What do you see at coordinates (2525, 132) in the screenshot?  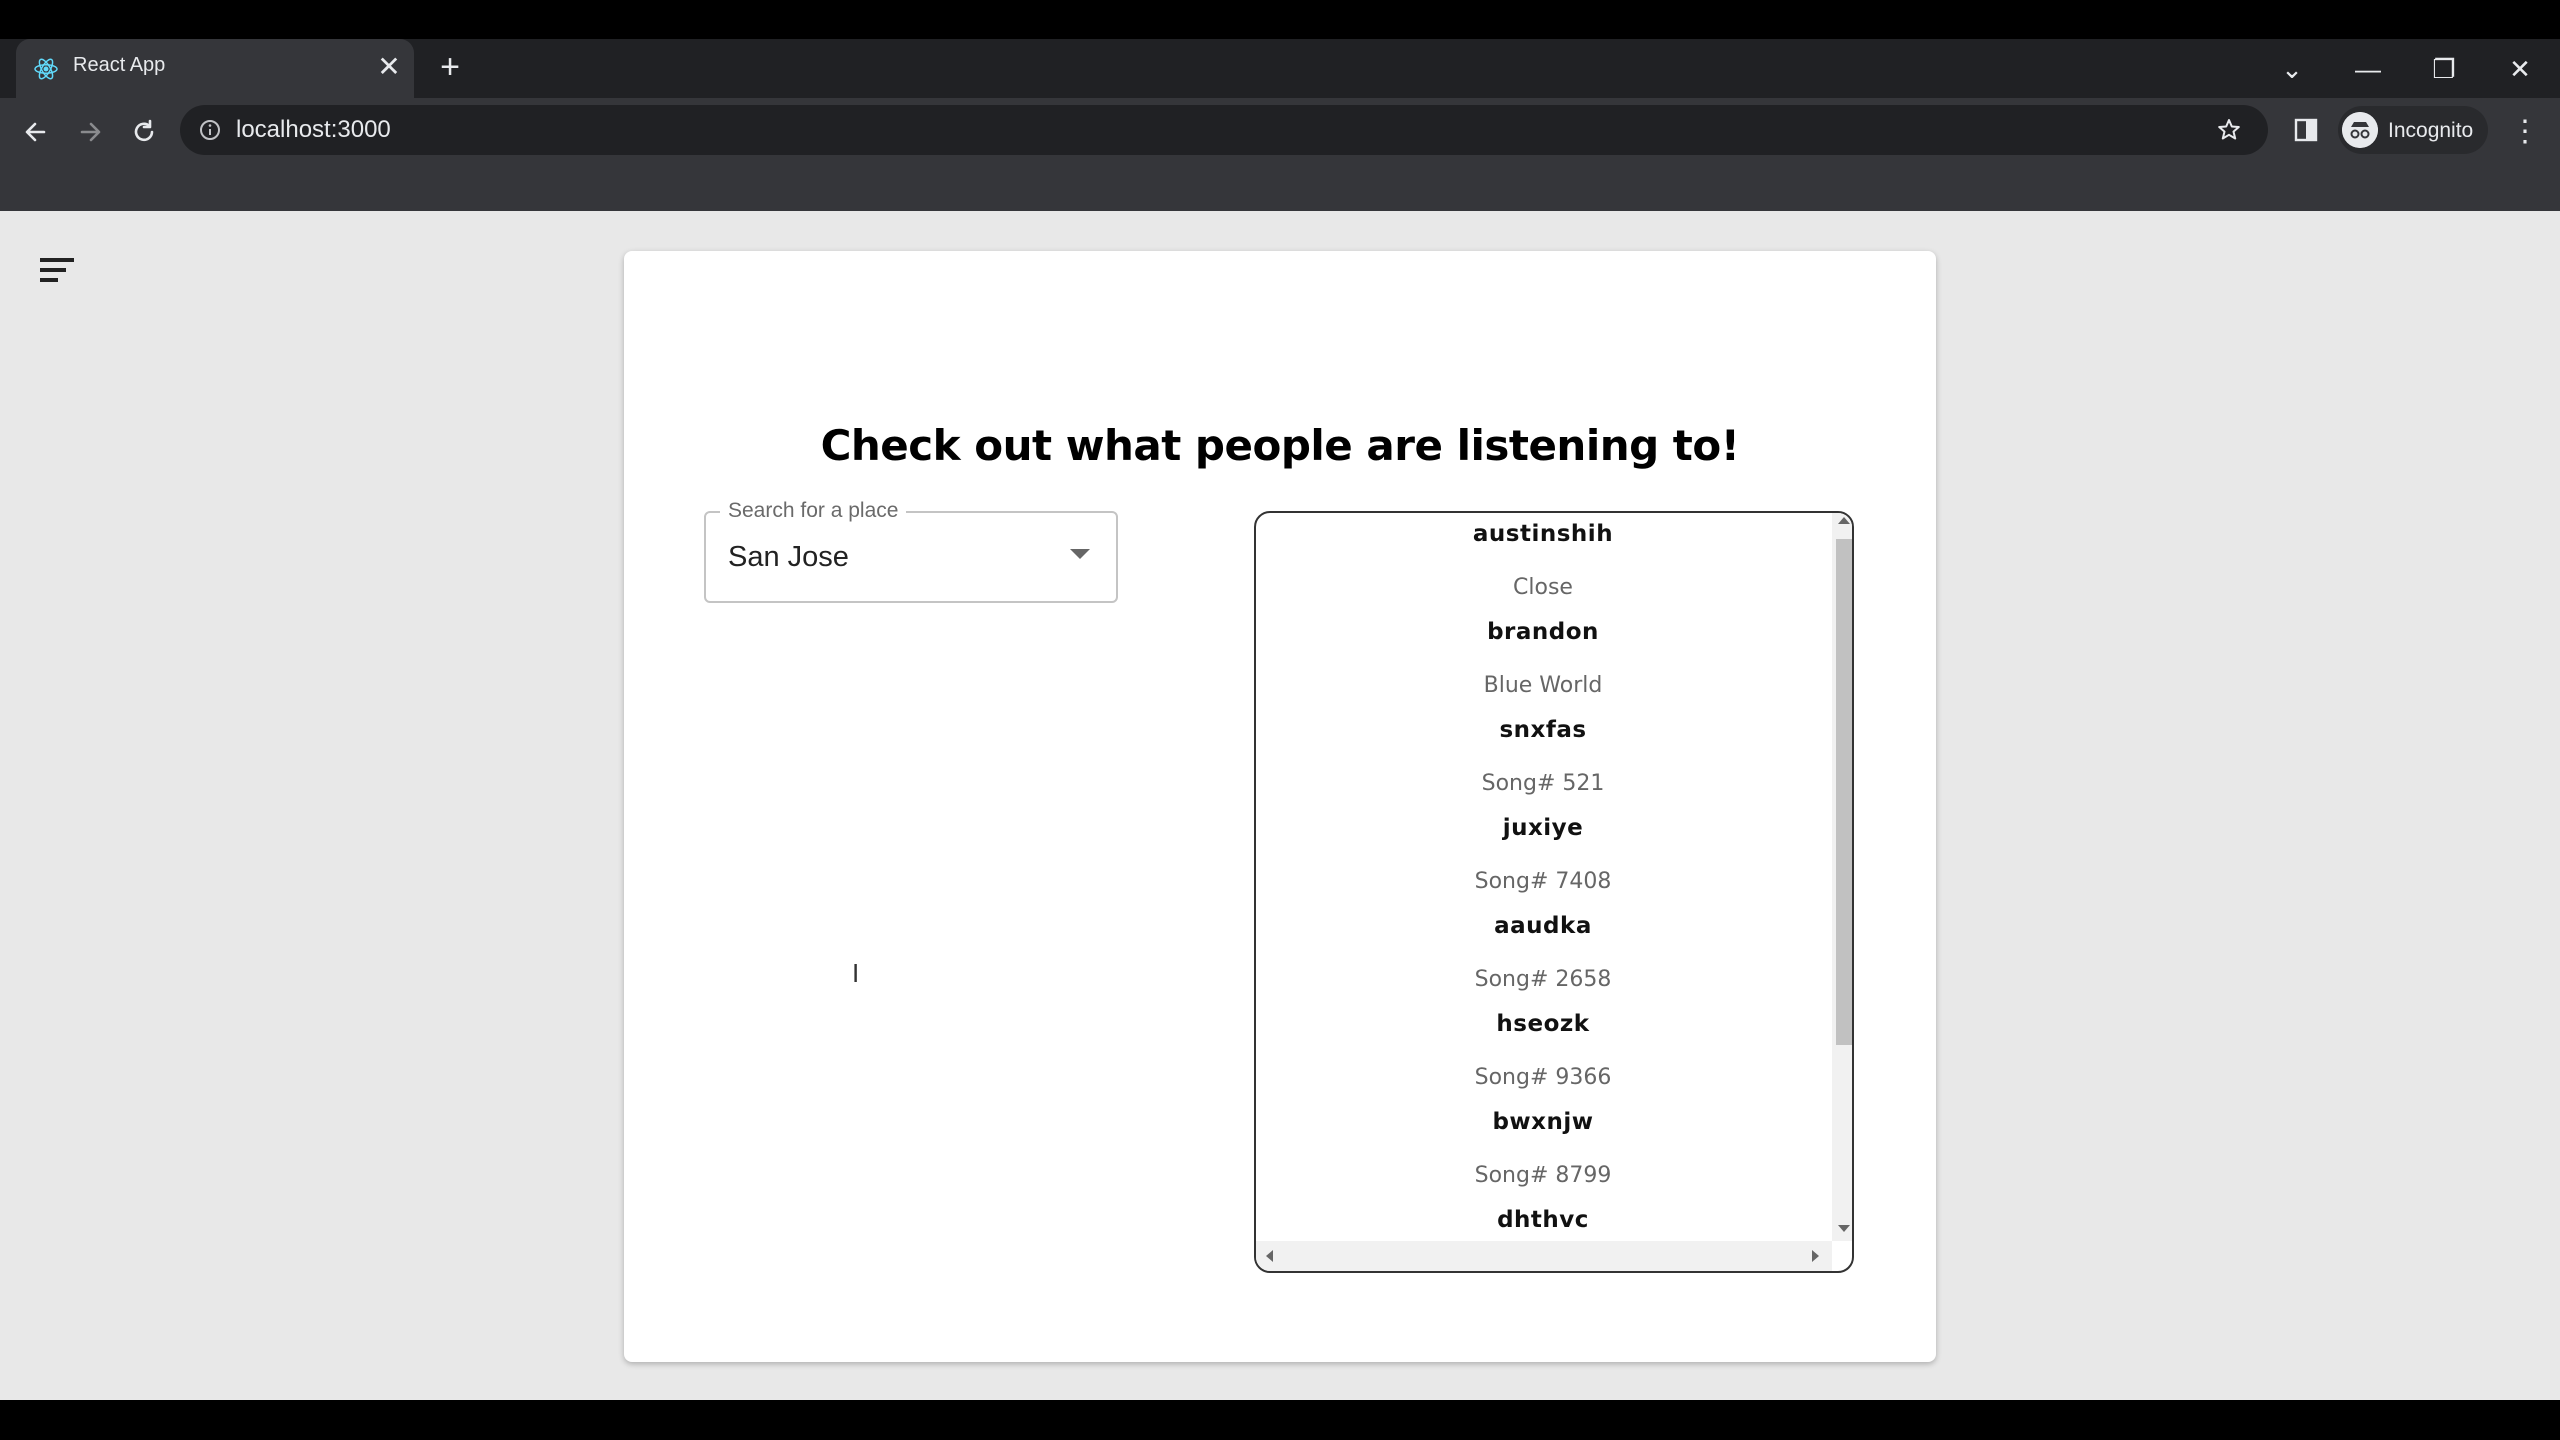 I see `browser-menu-icon: ⋮` at bounding box center [2525, 132].